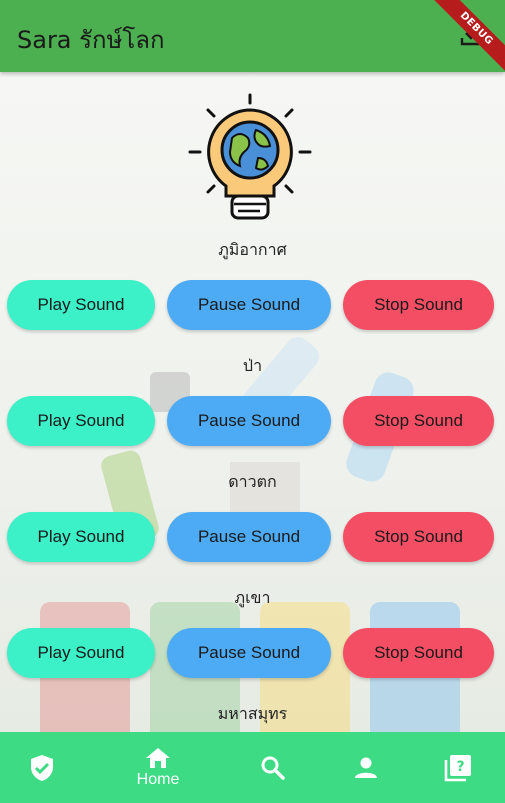  Describe the element at coordinates (252, 36) in the screenshot. I see `app-bar: Sara รักษ์โลก` at that location.